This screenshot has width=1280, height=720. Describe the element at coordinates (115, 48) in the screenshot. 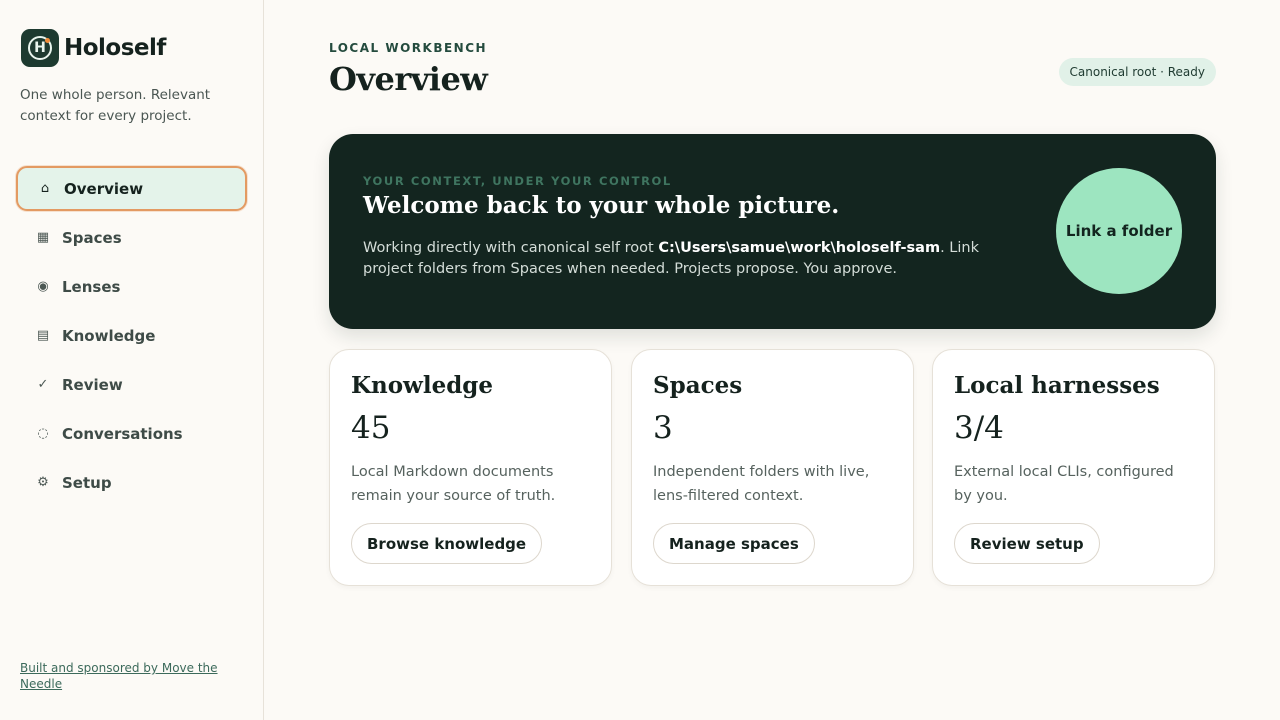

I see `brand-name: Holoself` at that location.